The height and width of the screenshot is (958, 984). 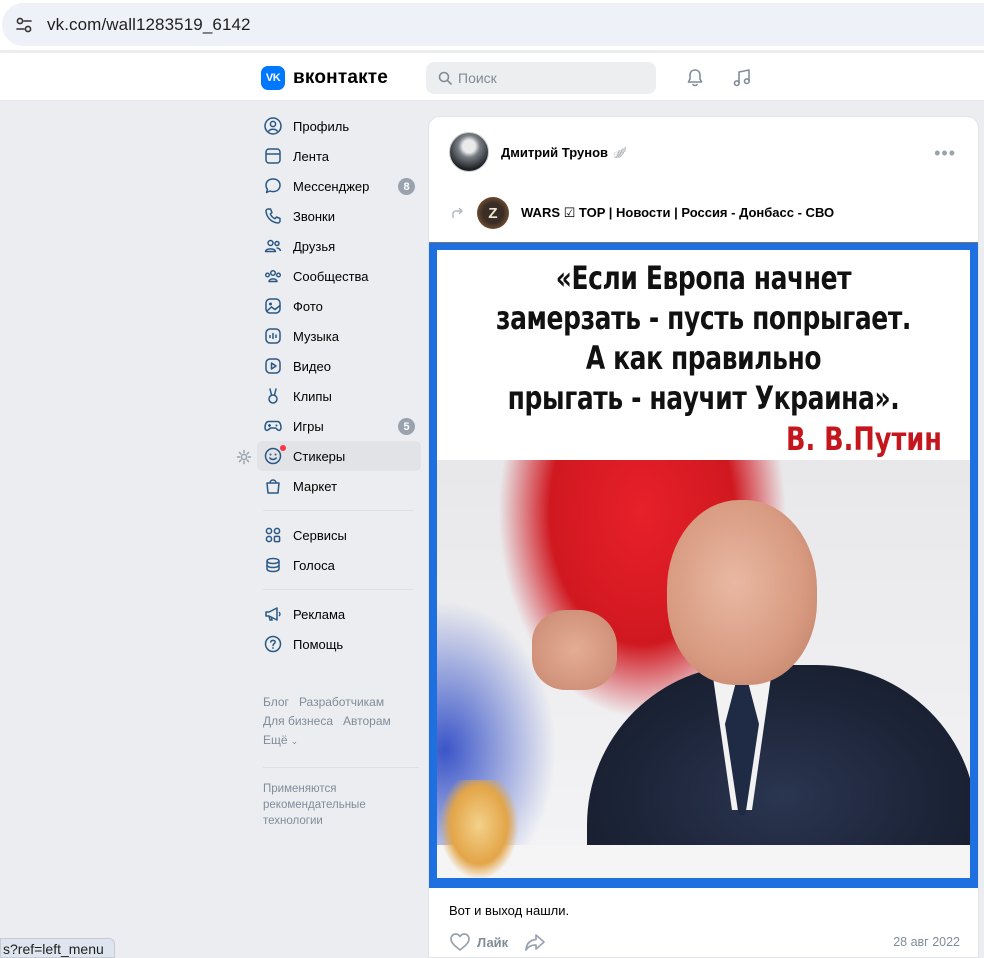 What do you see at coordinates (469, 152) in the screenshot?
I see `author-avatar` at bounding box center [469, 152].